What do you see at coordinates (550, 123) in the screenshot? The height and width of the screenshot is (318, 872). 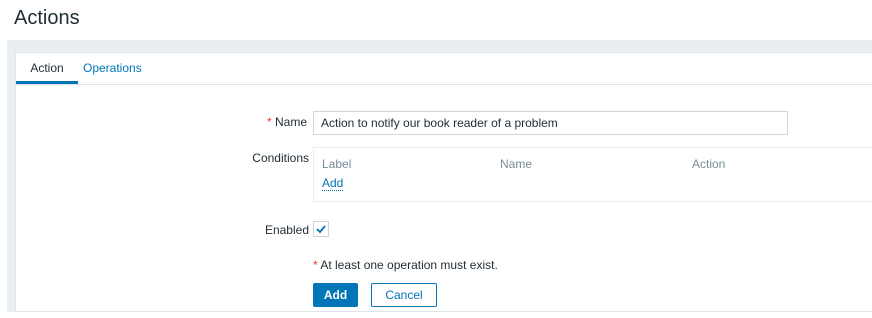 I see `name-input` at bounding box center [550, 123].